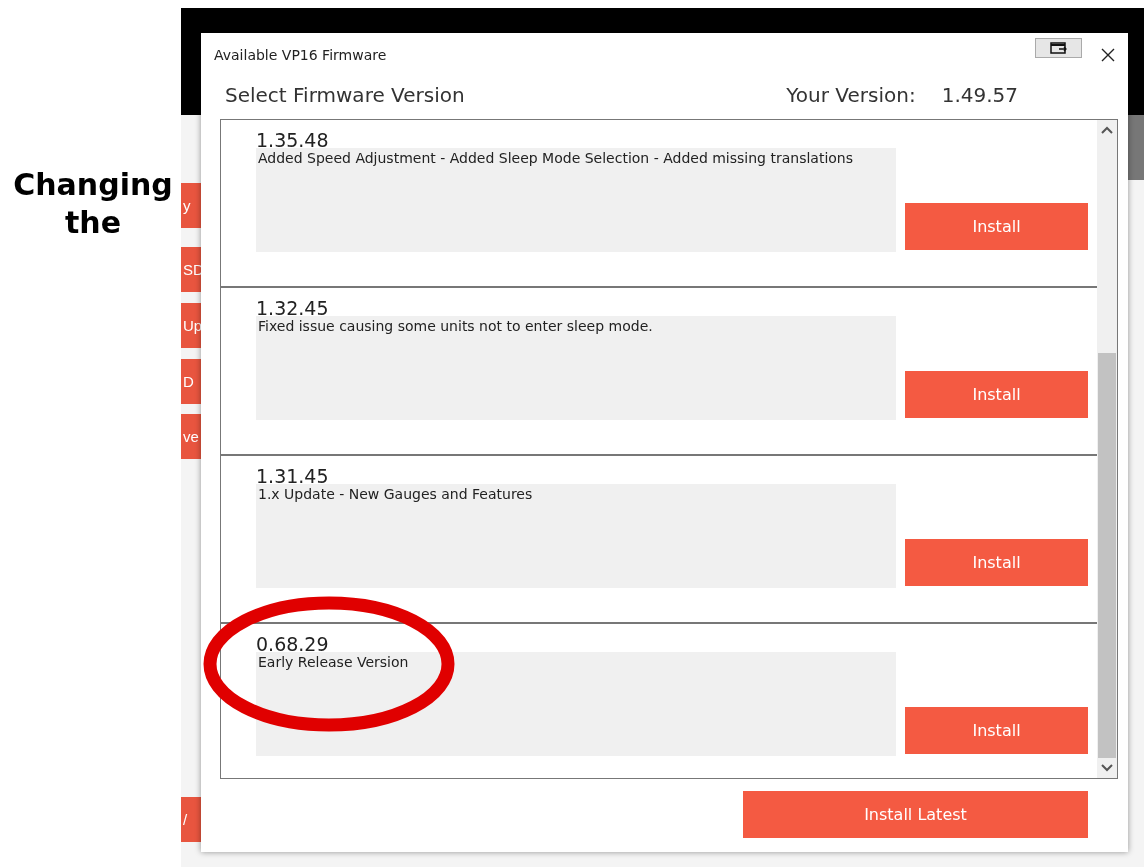 The width and height of the screenshot is (1144, 867). Describe the element at coordinates (915, 814) in the screenshot. I see `install-latest-button: Install Latest` at that location.